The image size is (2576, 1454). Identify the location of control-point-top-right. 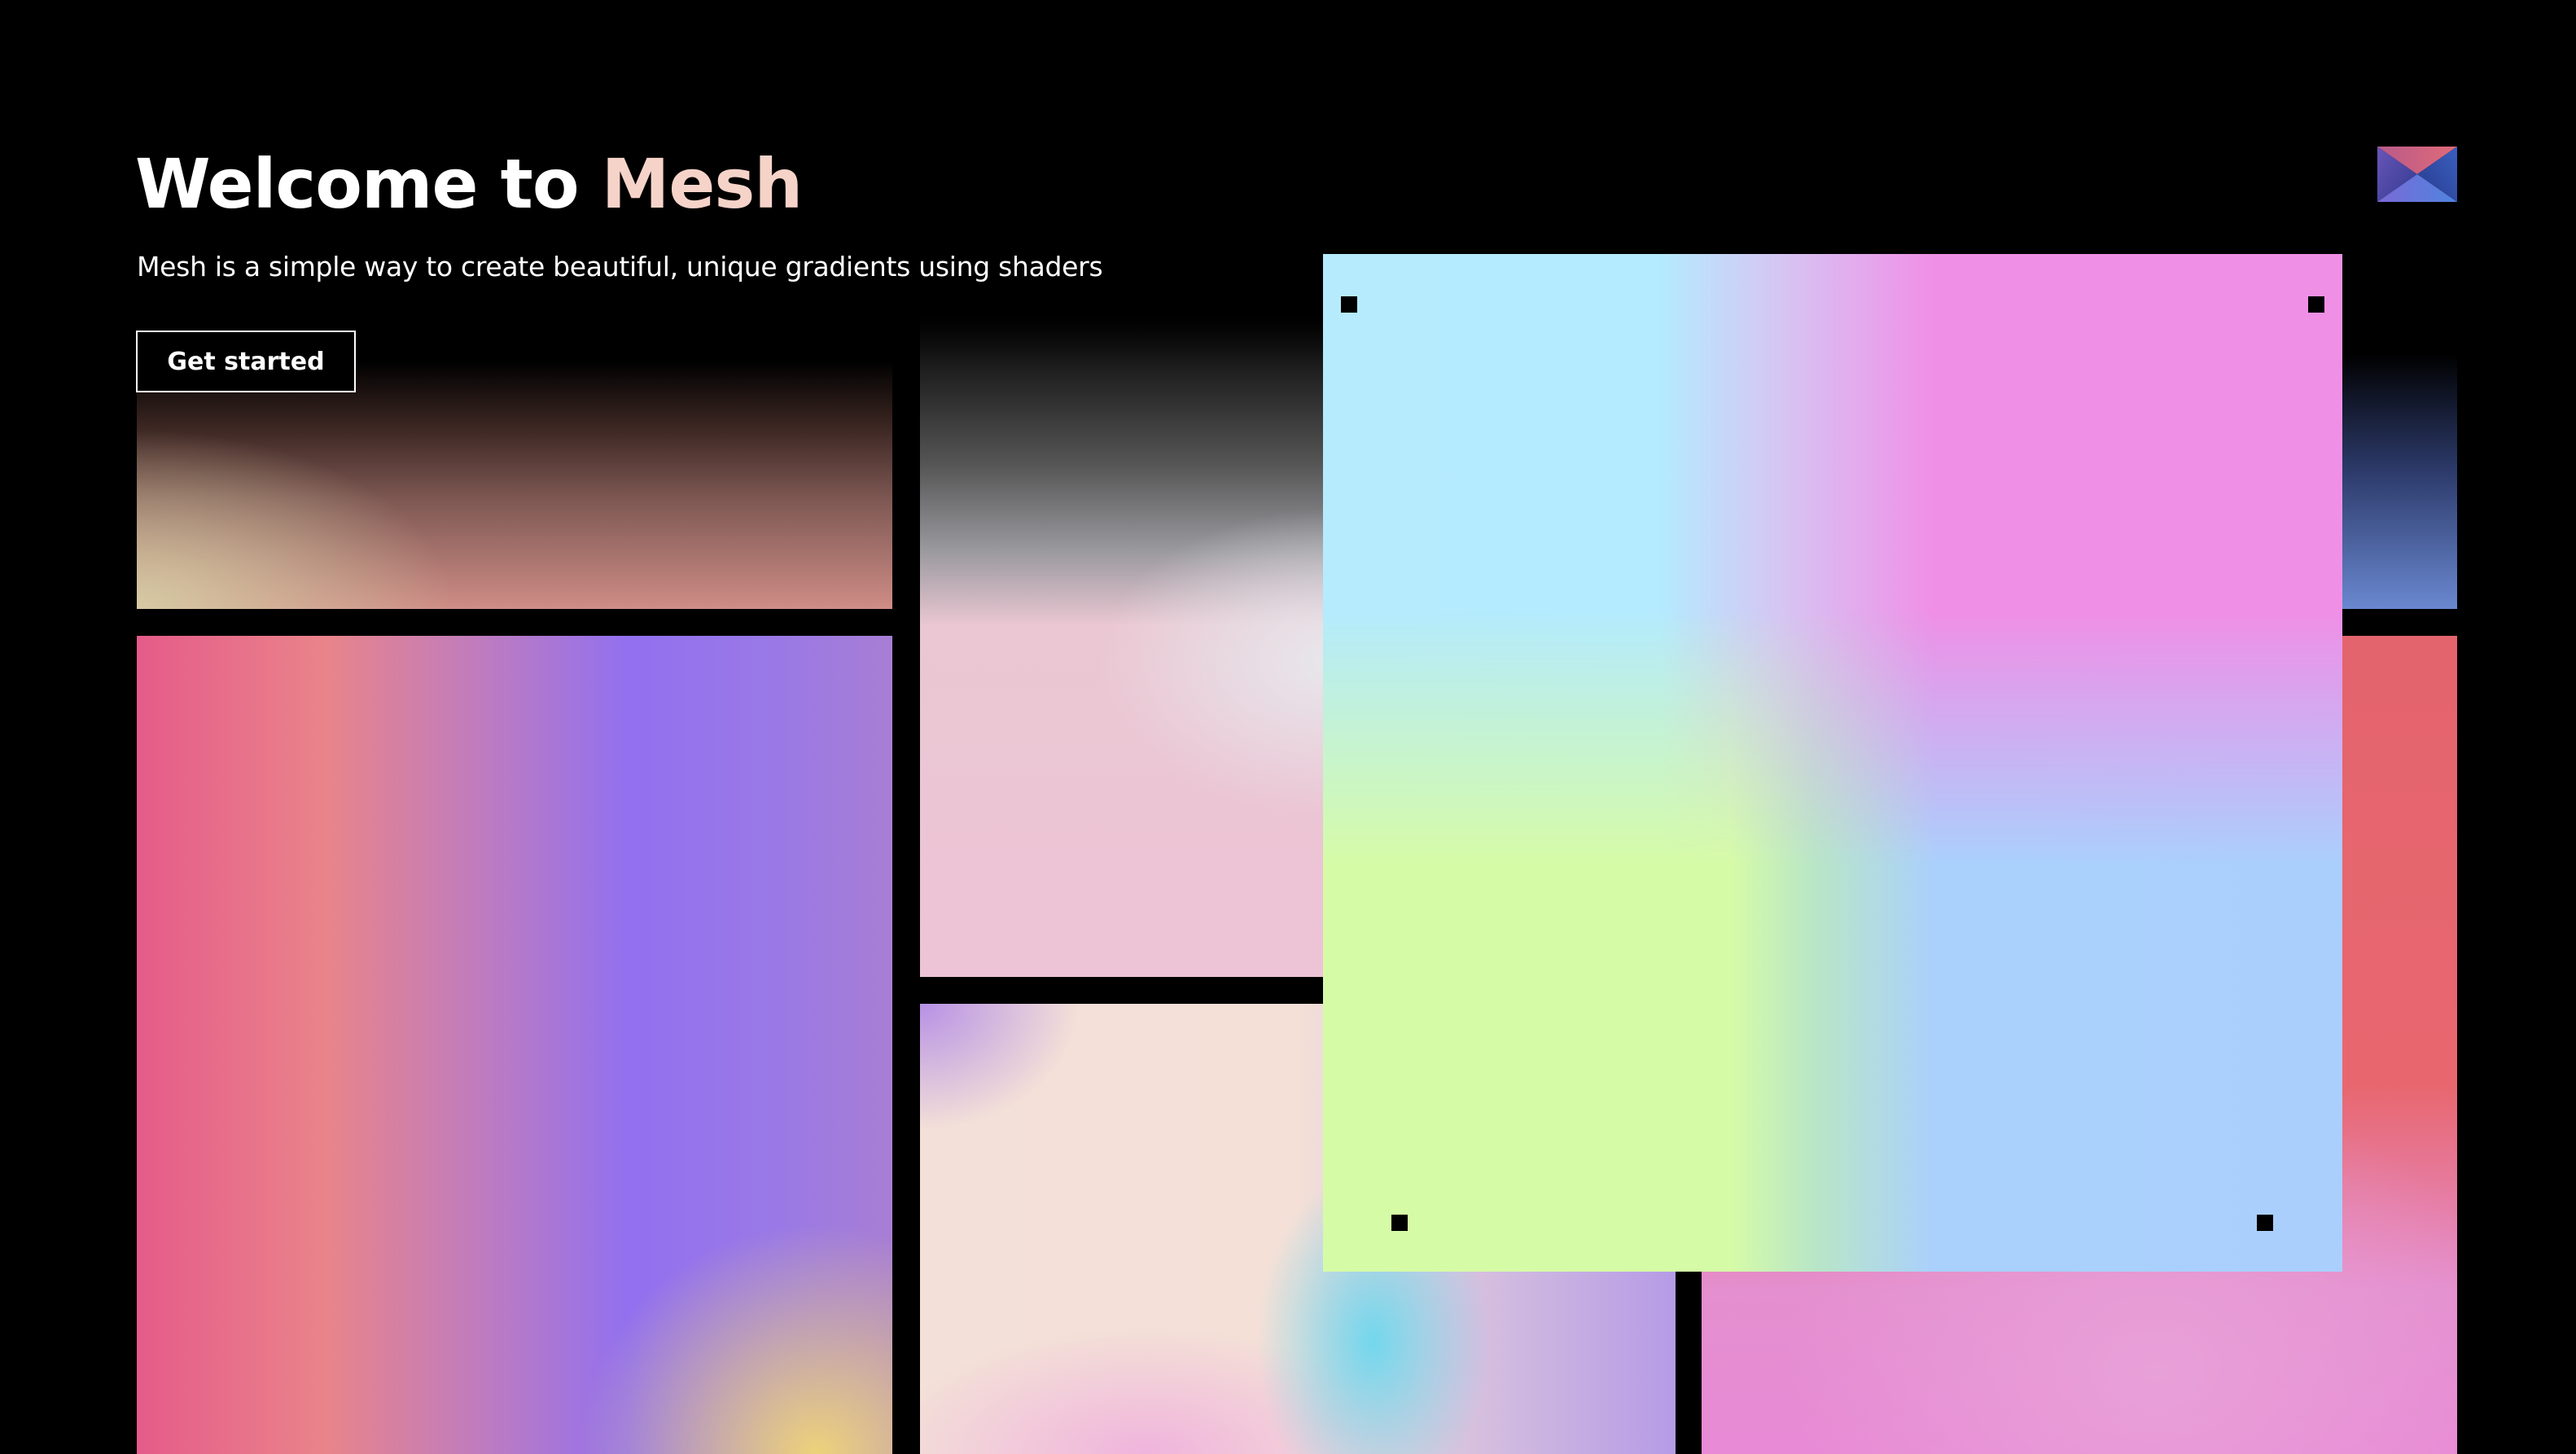
(2316, 304).